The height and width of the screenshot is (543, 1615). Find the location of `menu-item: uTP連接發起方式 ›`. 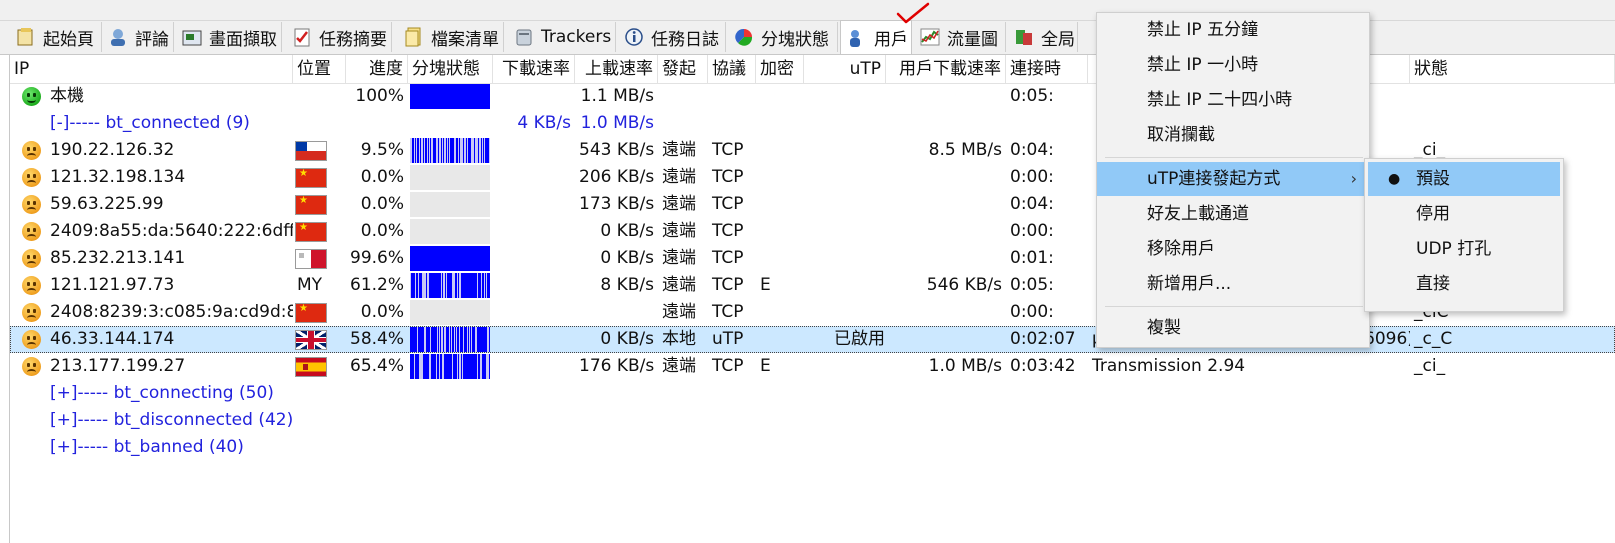

menu-item: uTP連接發起方式 › is located at coordinates (1233, 179).